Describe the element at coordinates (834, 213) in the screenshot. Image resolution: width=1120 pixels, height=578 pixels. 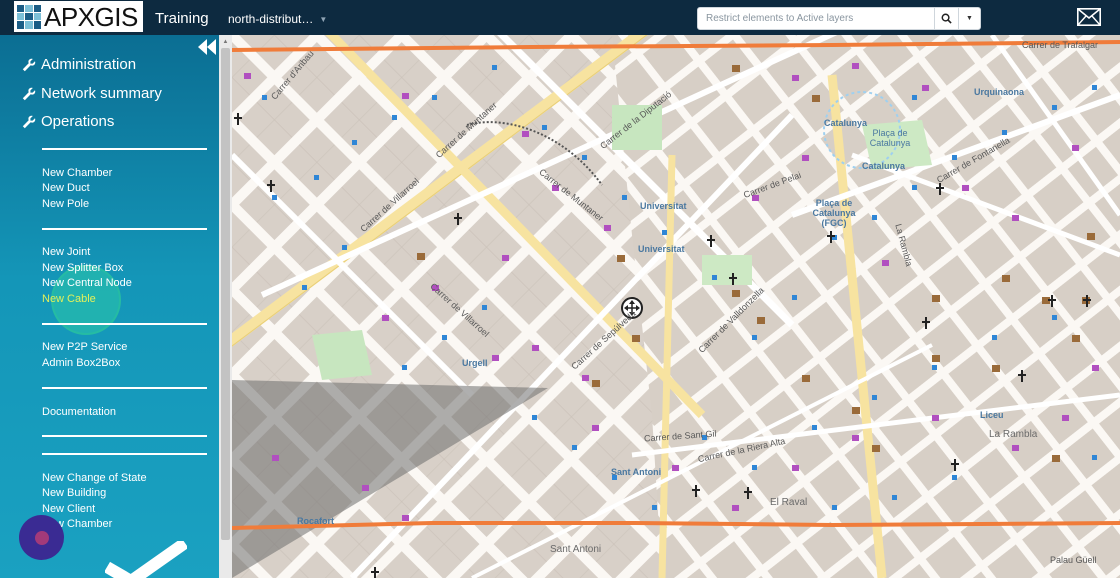
I see `map-label-station: Plaça de Catalunya (FGC)` at that location.